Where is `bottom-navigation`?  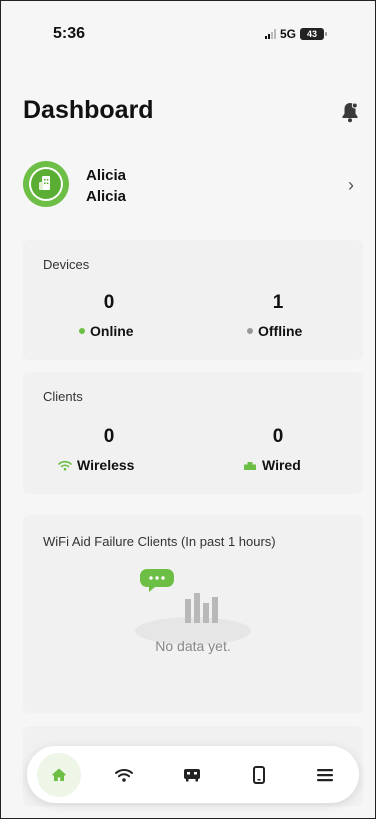 bottom-navigation is located at coordinates (193, 774).